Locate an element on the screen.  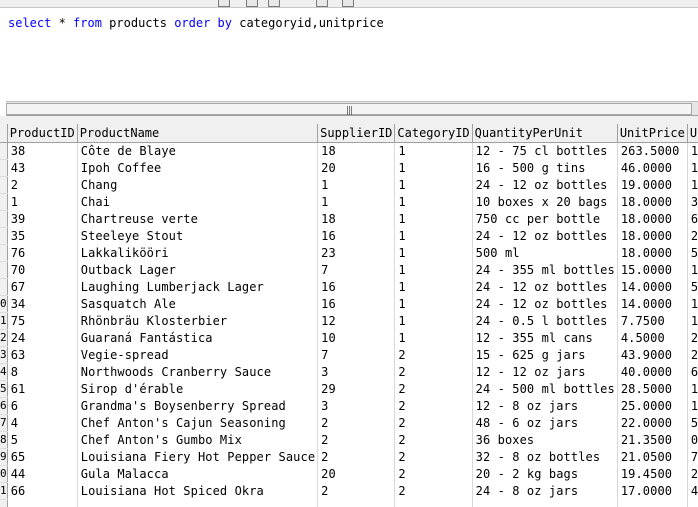
table-cell: 16 is located at coordinates (356, 235).